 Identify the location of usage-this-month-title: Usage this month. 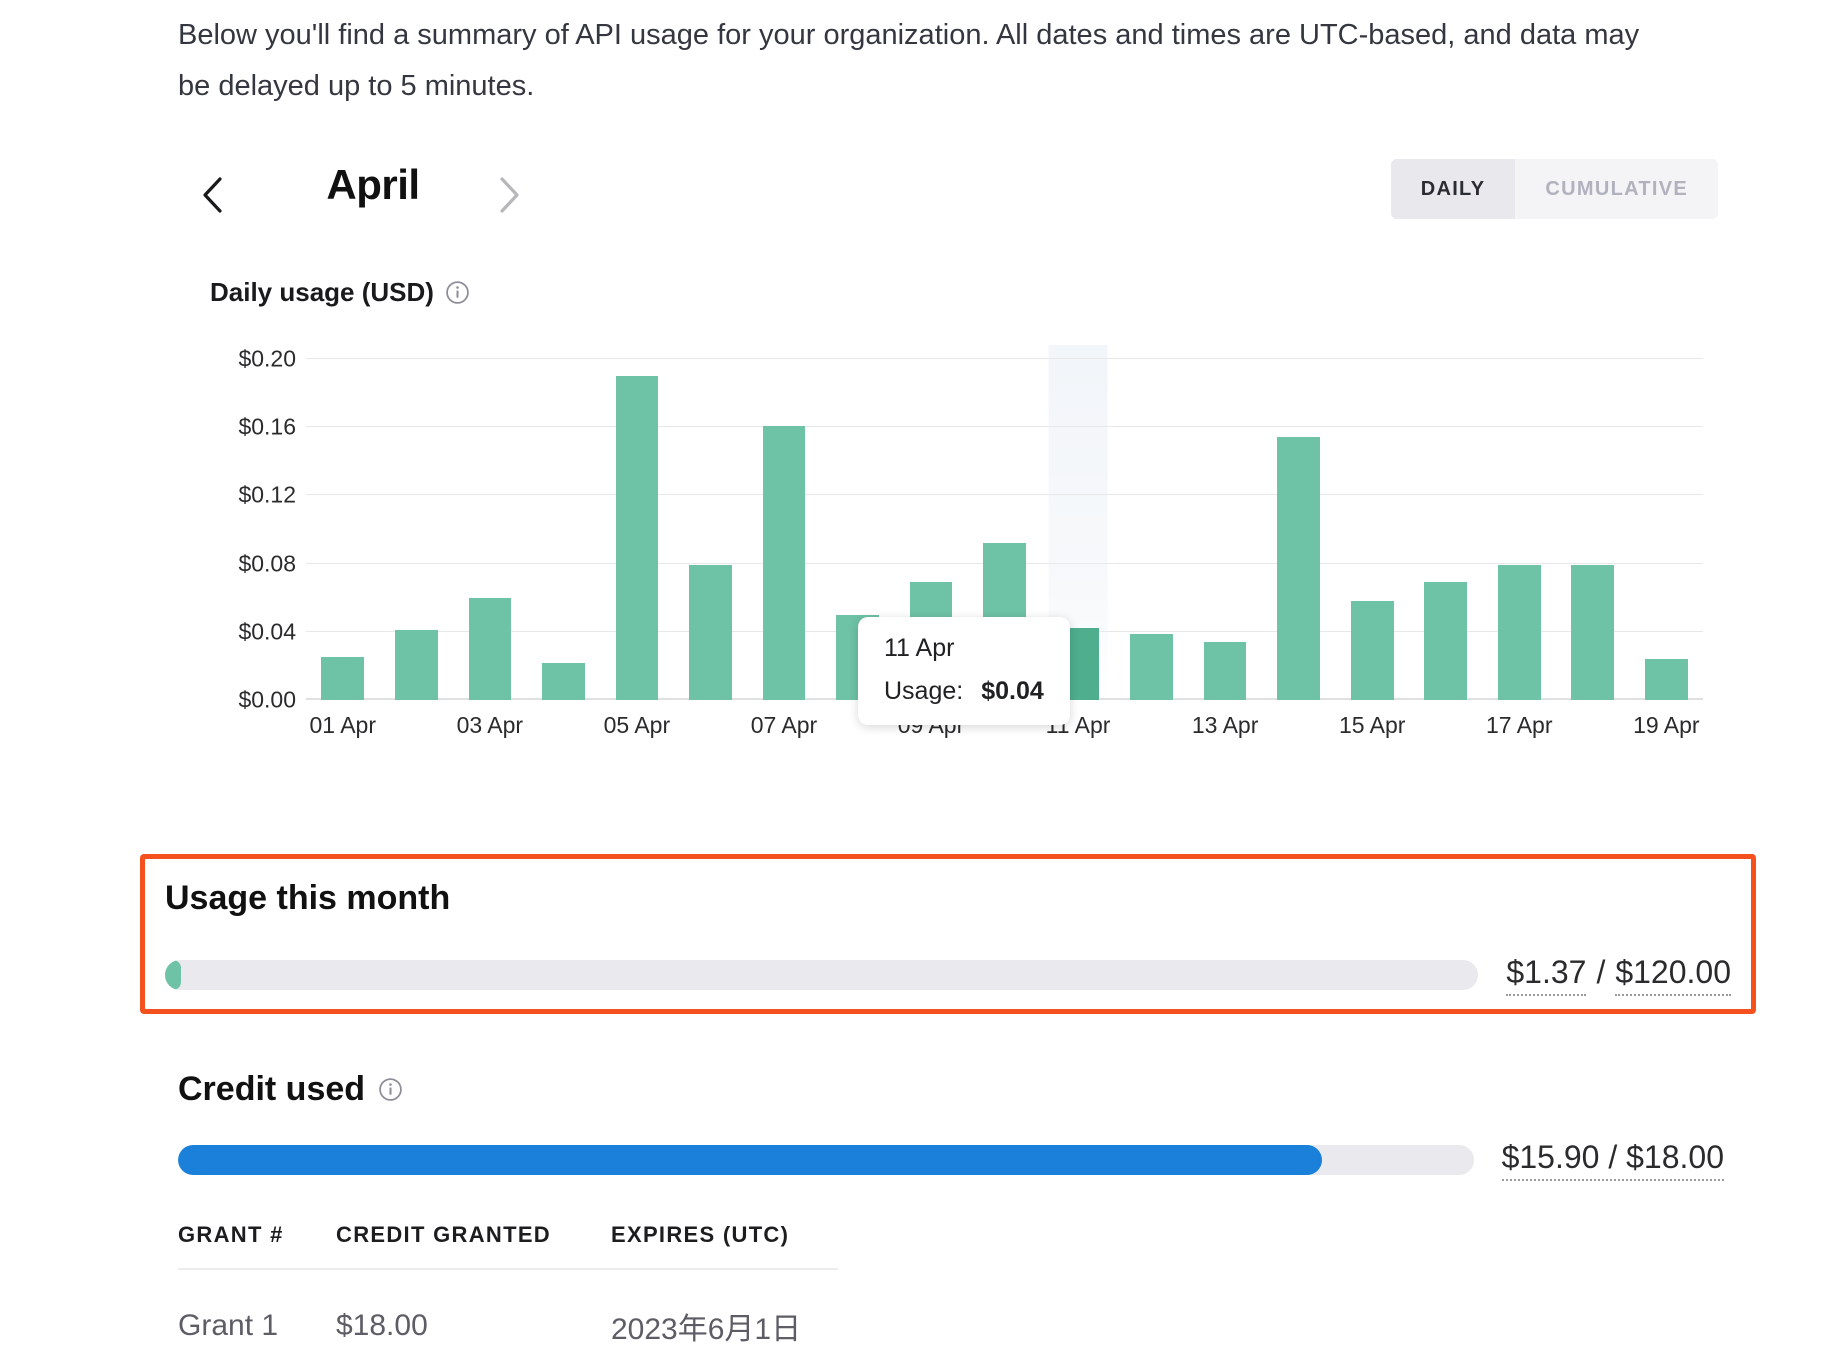
(308, 898).